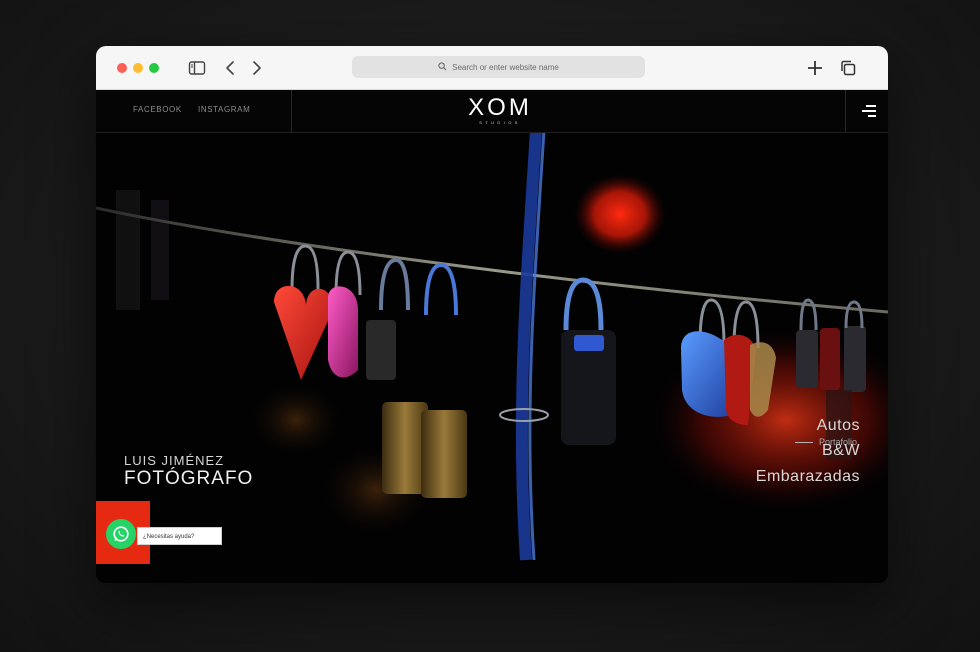  I want to click on instagram-link: INSTAGRAM, so click(224, 109).